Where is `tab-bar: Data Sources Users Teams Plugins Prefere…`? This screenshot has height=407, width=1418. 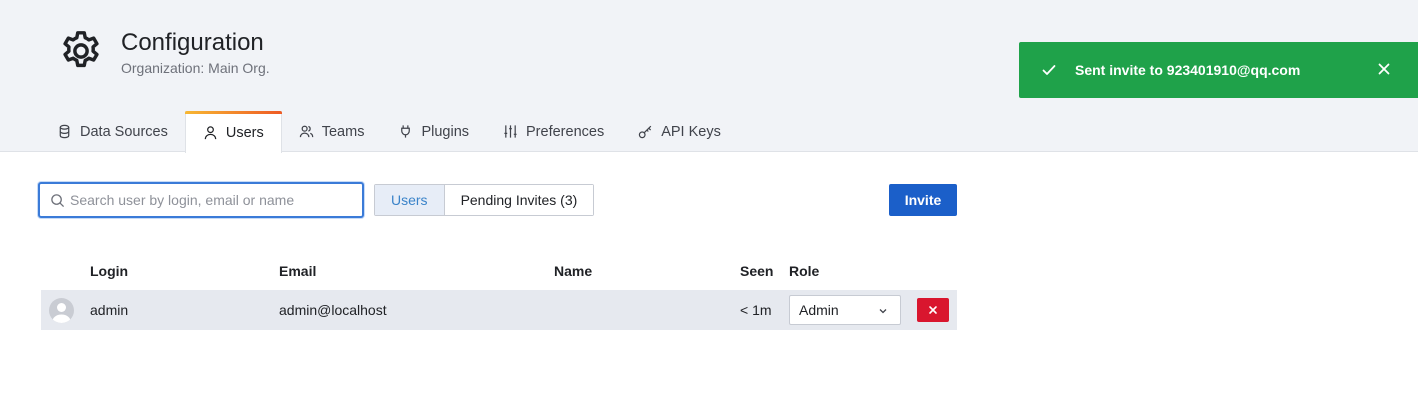
tab-bar: Data Sources Users Teams Plugins Prefere… is located at coordinates (389, 132).